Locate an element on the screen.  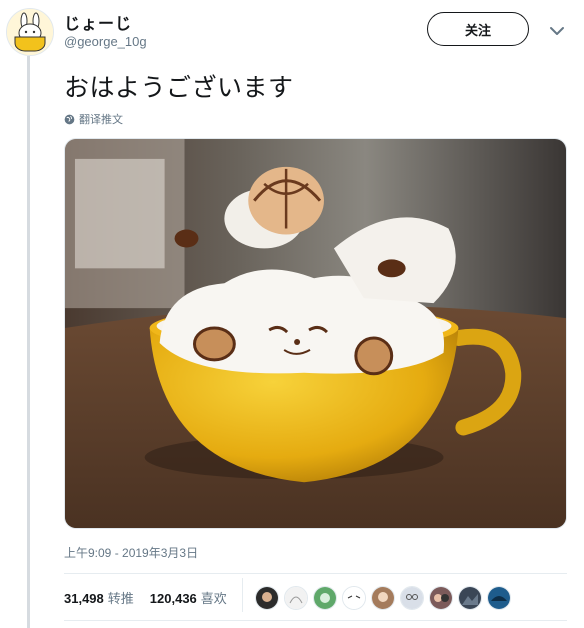
like-count: 120,436 is located at coordinates (173, 598).